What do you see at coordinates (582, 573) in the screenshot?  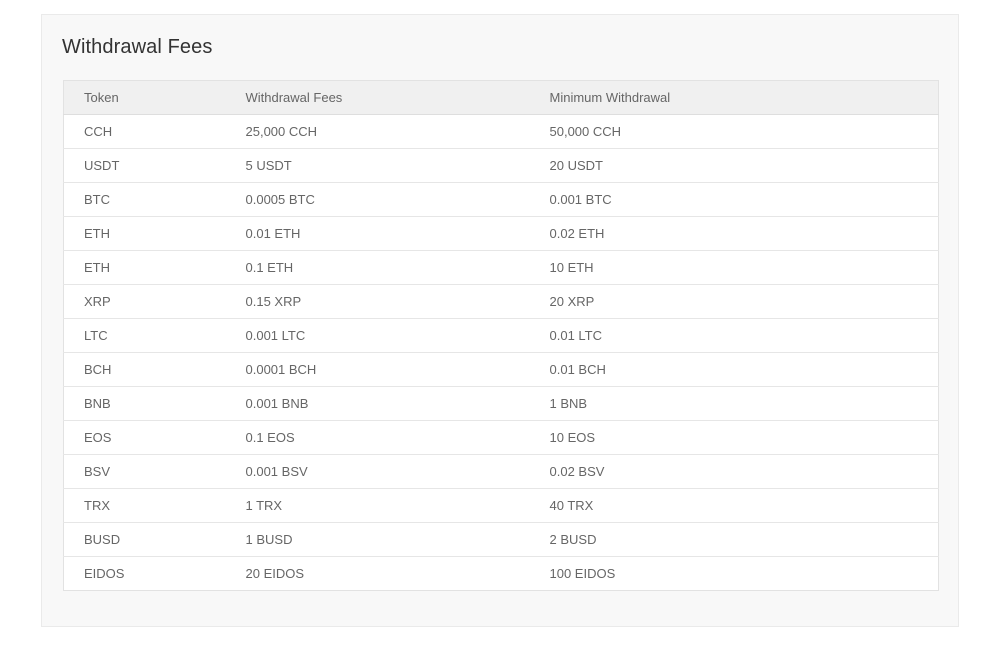 I see `minimum-withdrawal-cell: 100 EIDOS` at bounding box center [582, 573].